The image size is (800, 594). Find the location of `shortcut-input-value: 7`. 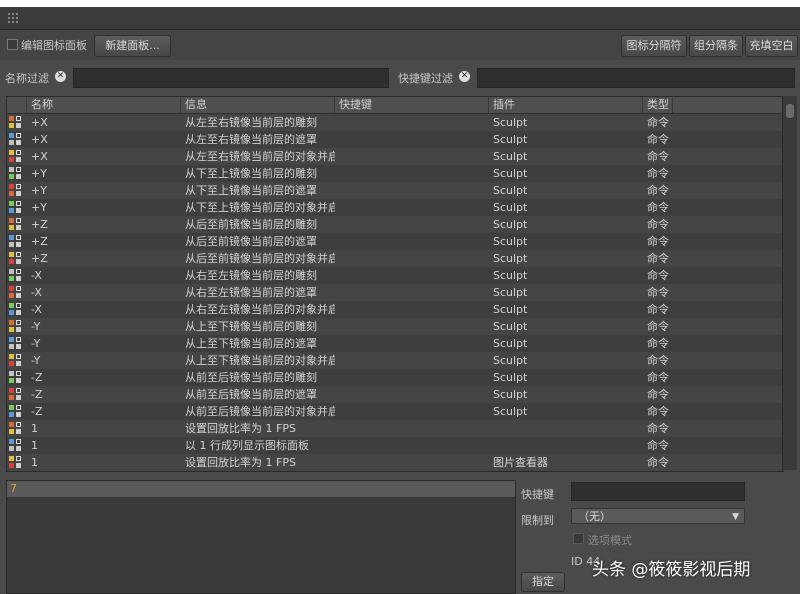

shortcut-input-value: 7 is located at coordinates (13, 488).